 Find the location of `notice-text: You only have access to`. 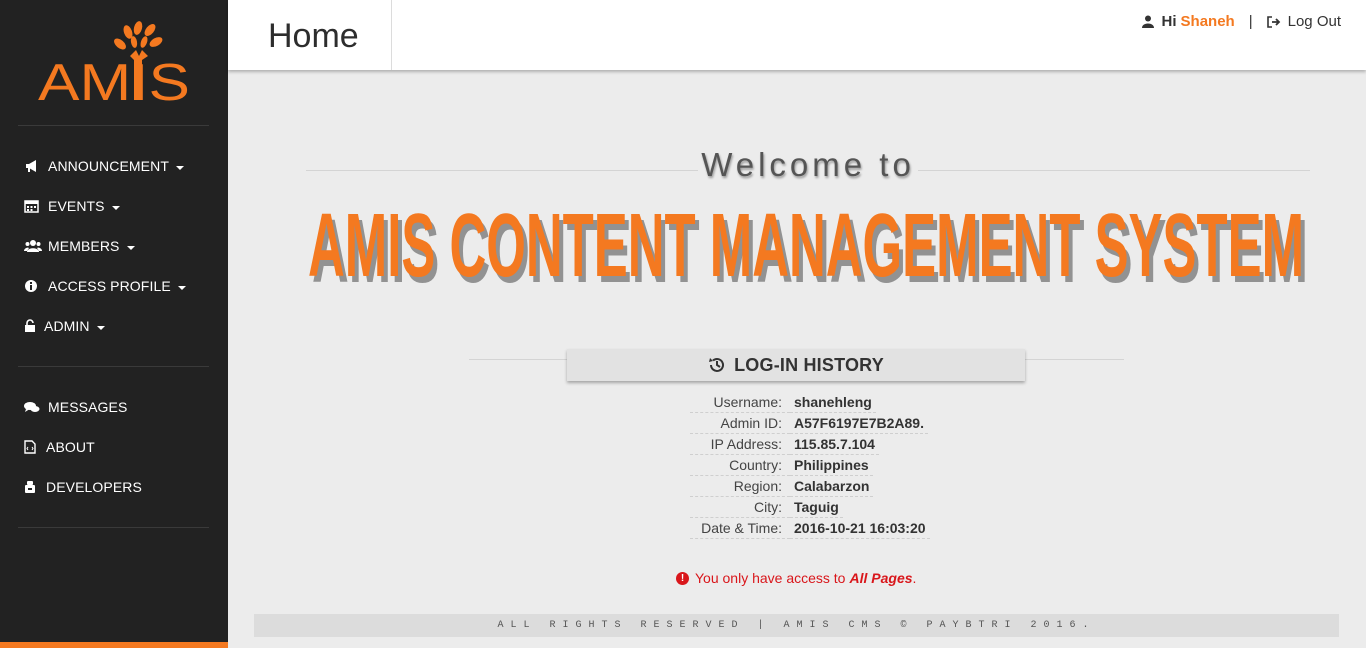

notice-text: You only have access to is located at coordinates (770, 578).